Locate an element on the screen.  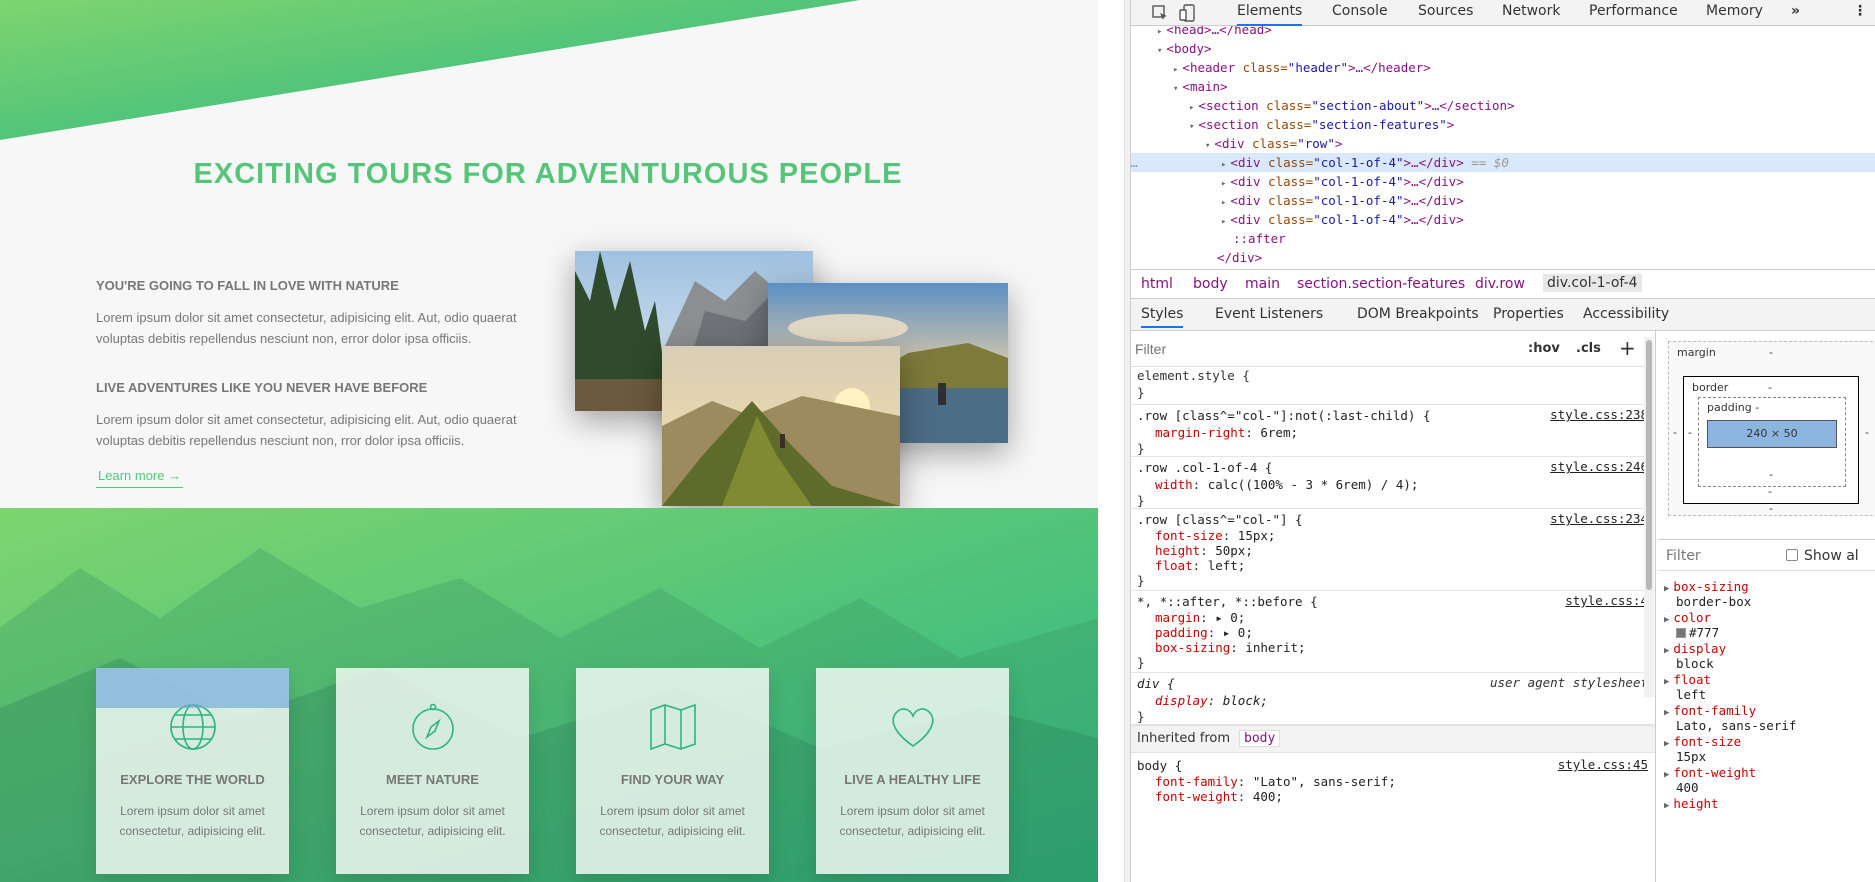
tab-network: Network is located at coordinates (1531, 13).